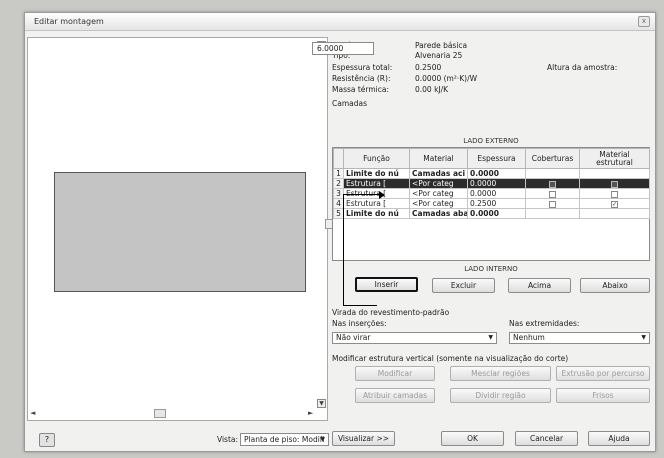 The image size is (664, 458). I want to click on view-dropdown: Planta de piso: Modifi ▼, so click(284, 439).